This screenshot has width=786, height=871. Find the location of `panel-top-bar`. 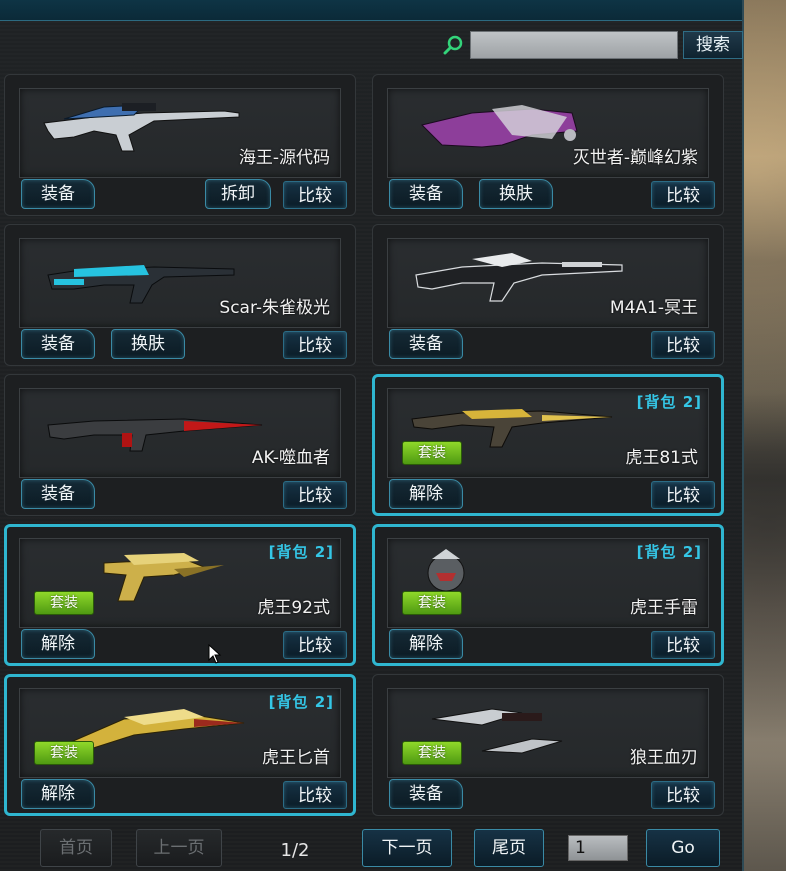

panel-top-bar is located at coordinates (371, 10).